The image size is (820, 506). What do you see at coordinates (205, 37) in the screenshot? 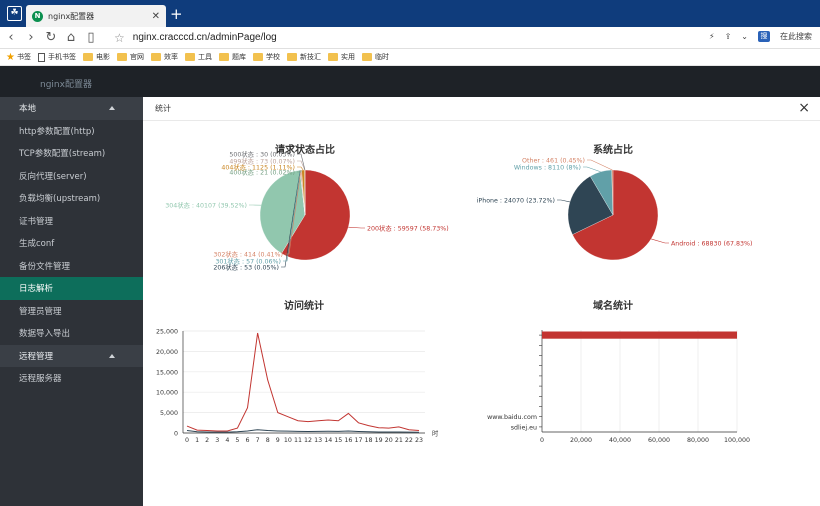
I see `url-field: nginx.cracccd.cn/adminPage/log` at bounding box center [205, 37].